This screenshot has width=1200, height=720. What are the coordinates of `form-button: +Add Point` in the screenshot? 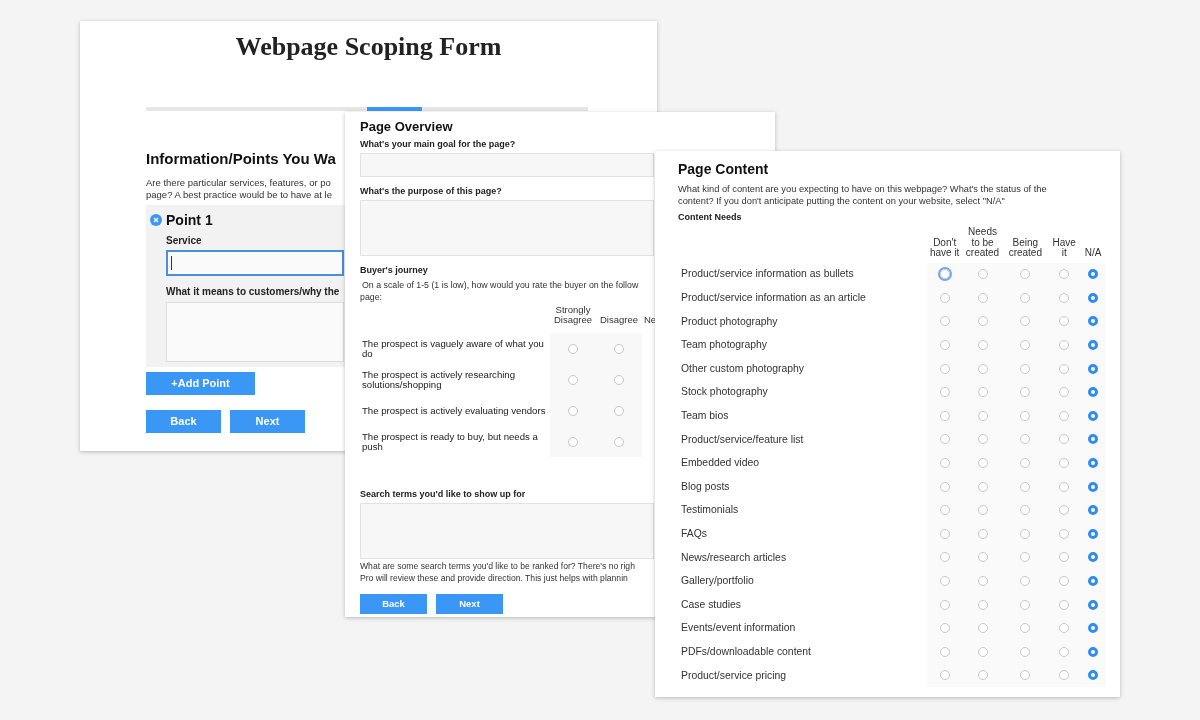 It's located at (200, 383).